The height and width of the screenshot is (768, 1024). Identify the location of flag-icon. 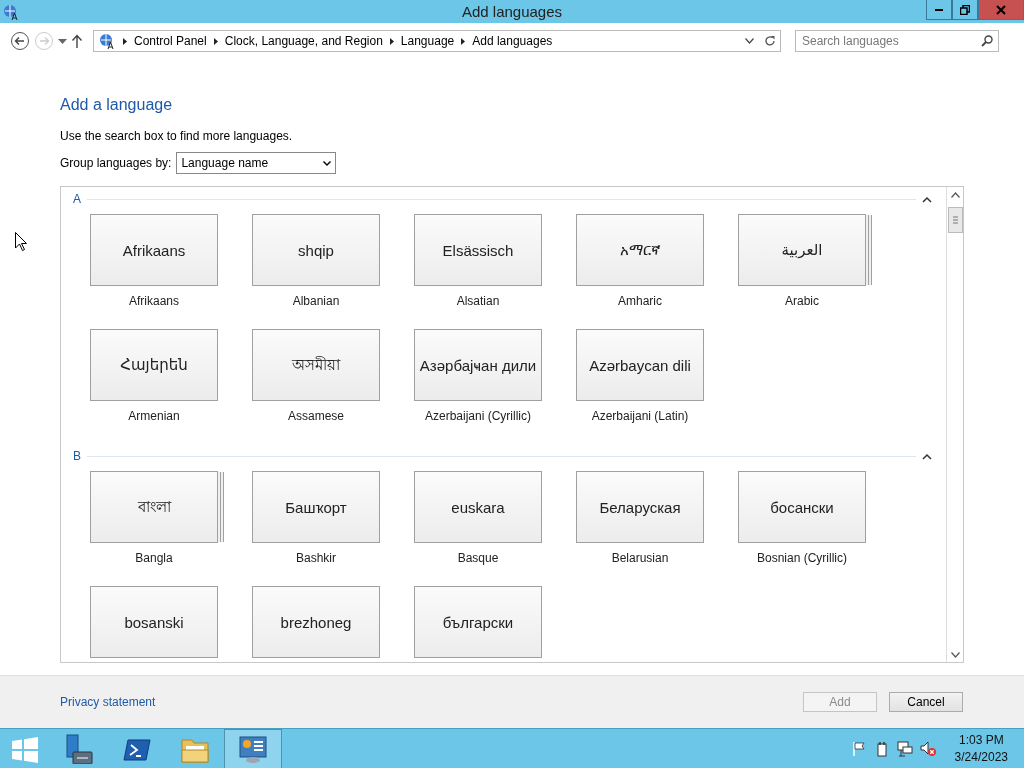
(858, 748).